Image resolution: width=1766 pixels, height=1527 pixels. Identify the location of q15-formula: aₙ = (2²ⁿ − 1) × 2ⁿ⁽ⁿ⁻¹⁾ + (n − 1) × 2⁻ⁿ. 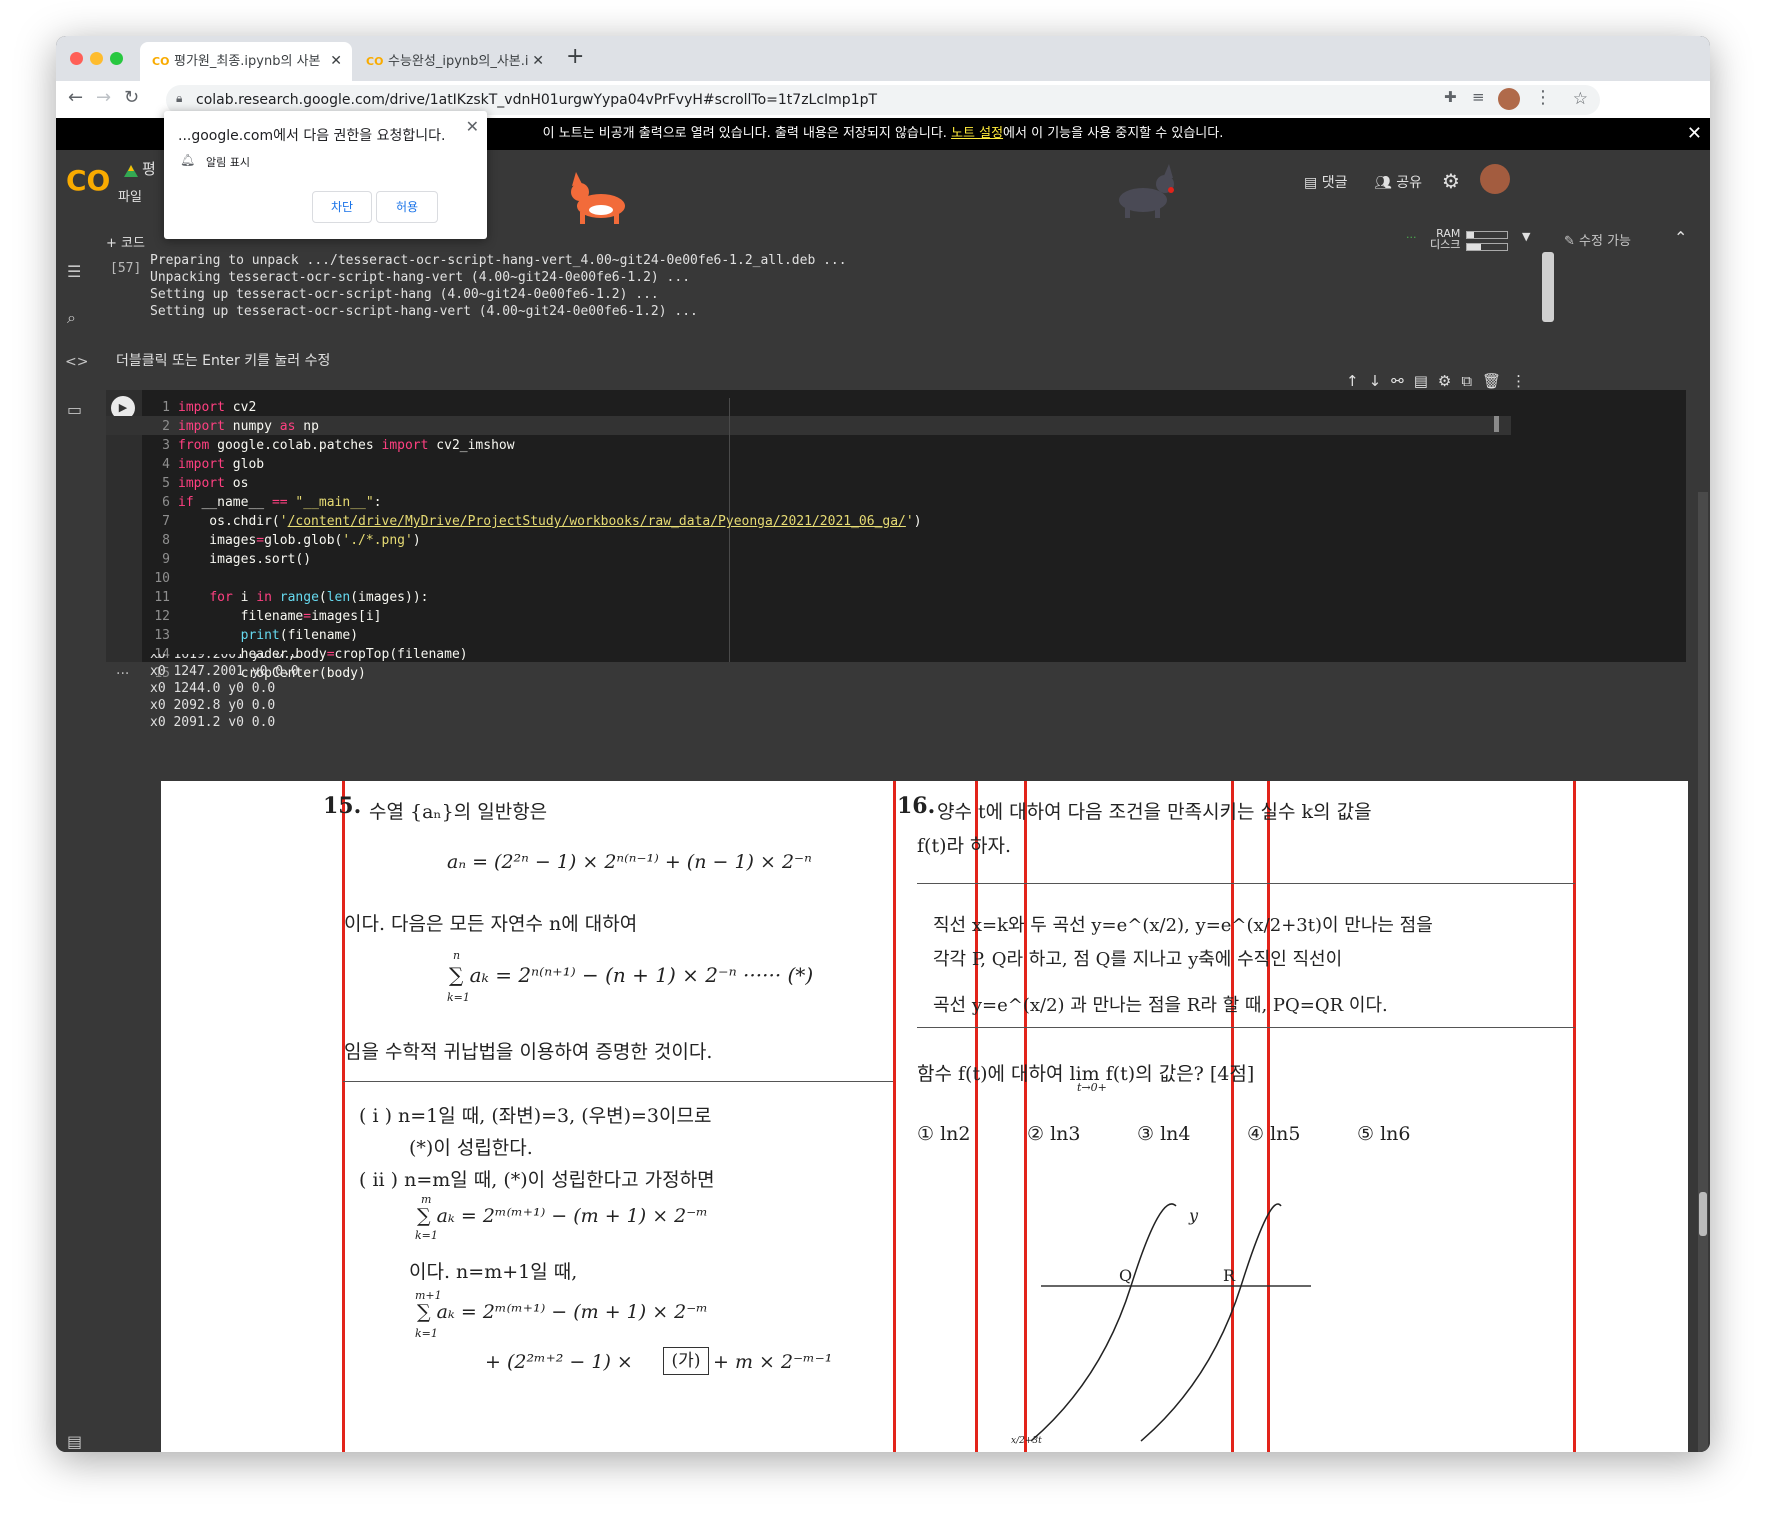
(629, 862).